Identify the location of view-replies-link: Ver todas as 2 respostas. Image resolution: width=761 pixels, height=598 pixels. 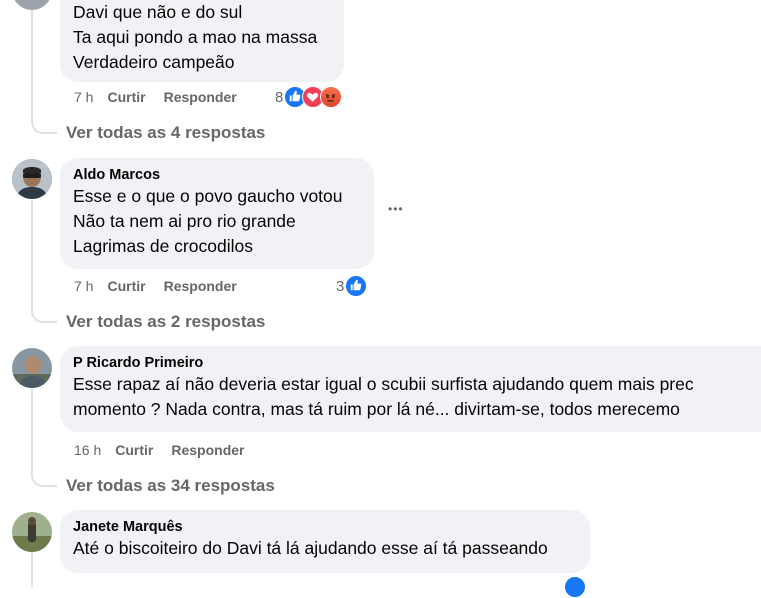
(165, 322).